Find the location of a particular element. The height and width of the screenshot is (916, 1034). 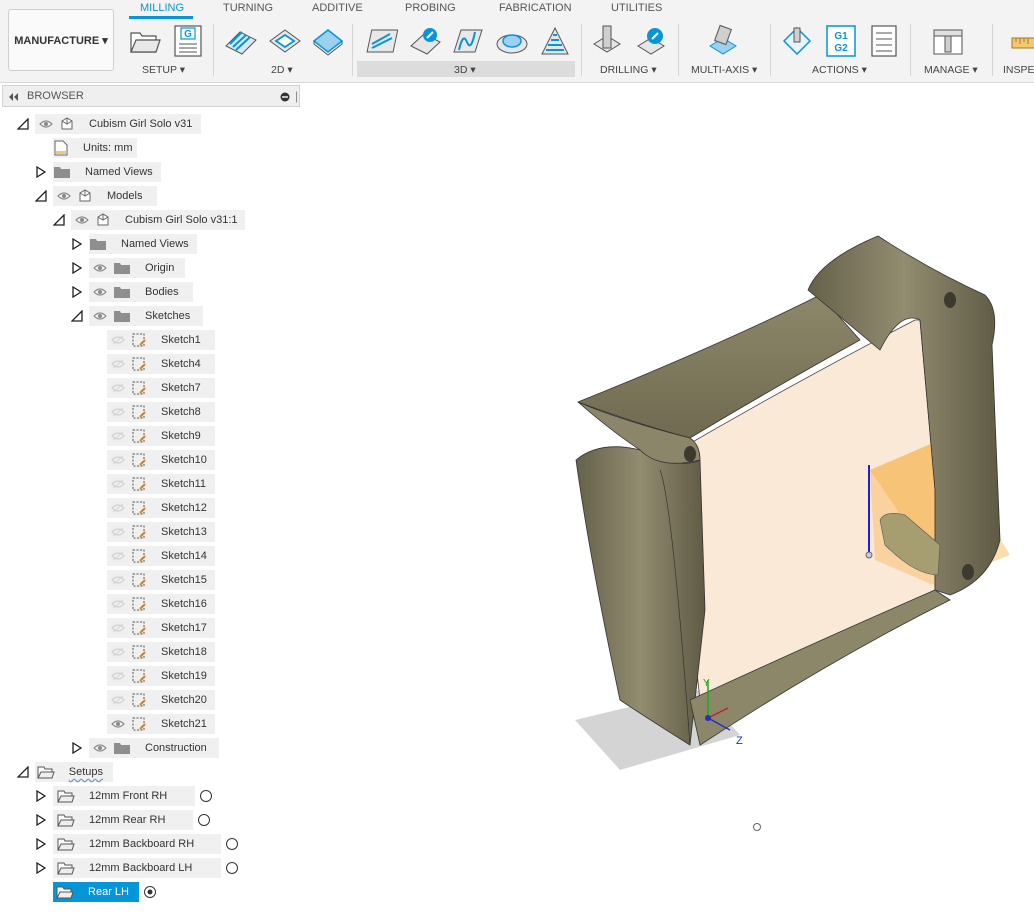

tree-construction: Construction is located at coordinates (154, 748).